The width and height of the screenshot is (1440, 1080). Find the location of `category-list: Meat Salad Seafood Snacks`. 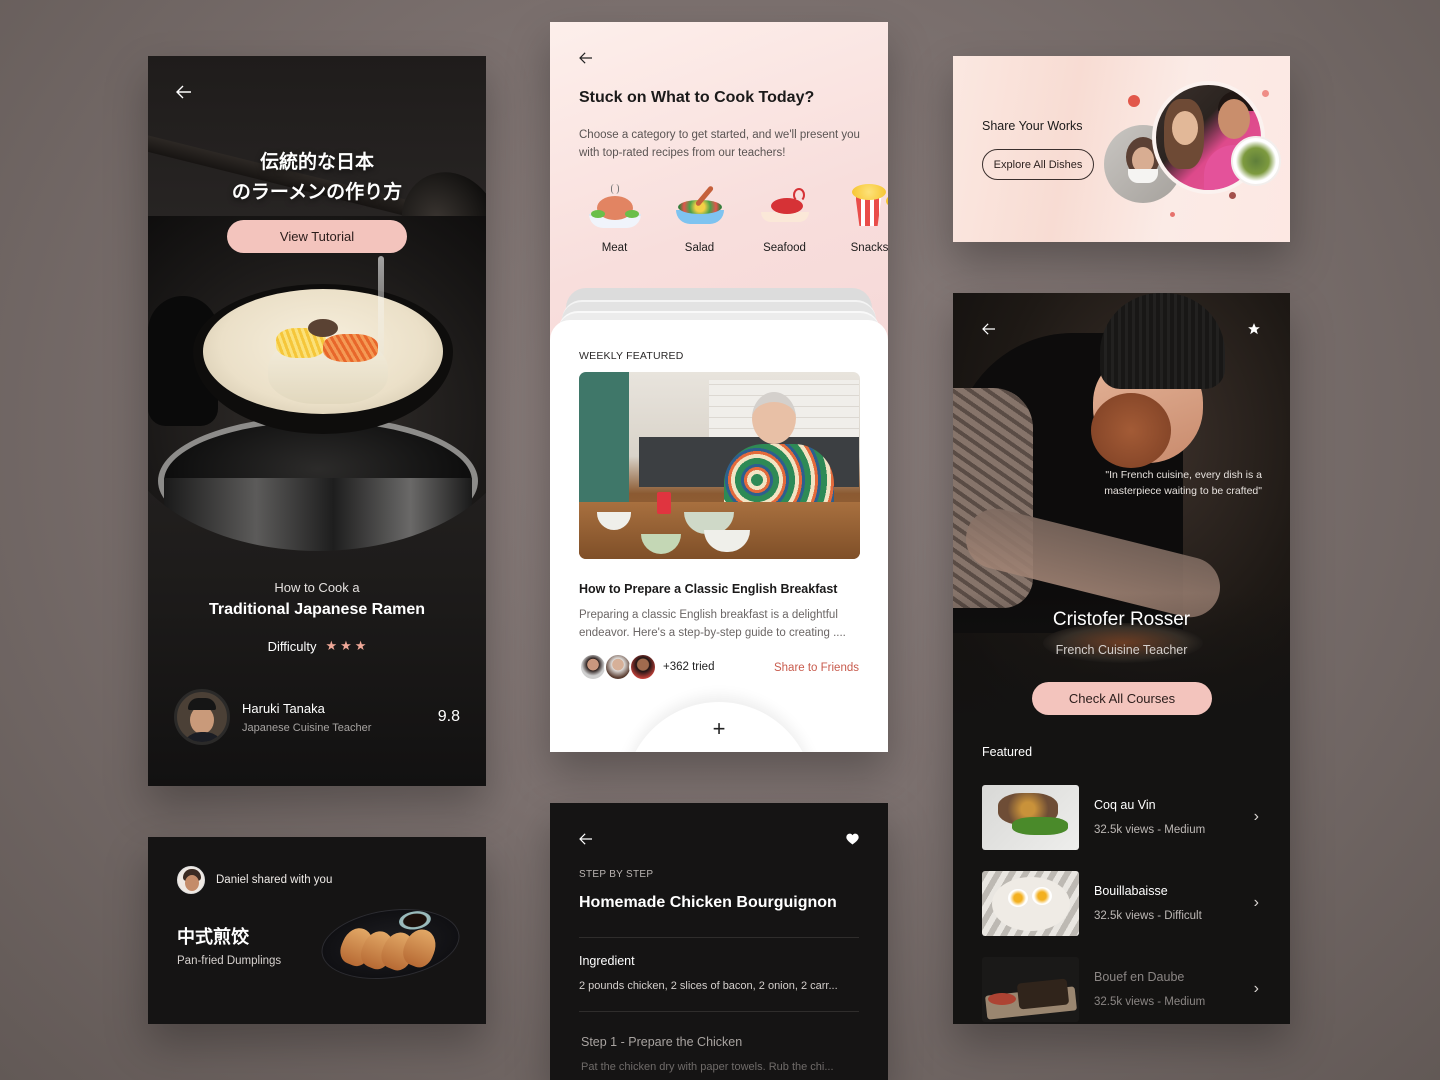

category-list: Meat Salad Seafood Snacks is located at coordinates (730, 218).